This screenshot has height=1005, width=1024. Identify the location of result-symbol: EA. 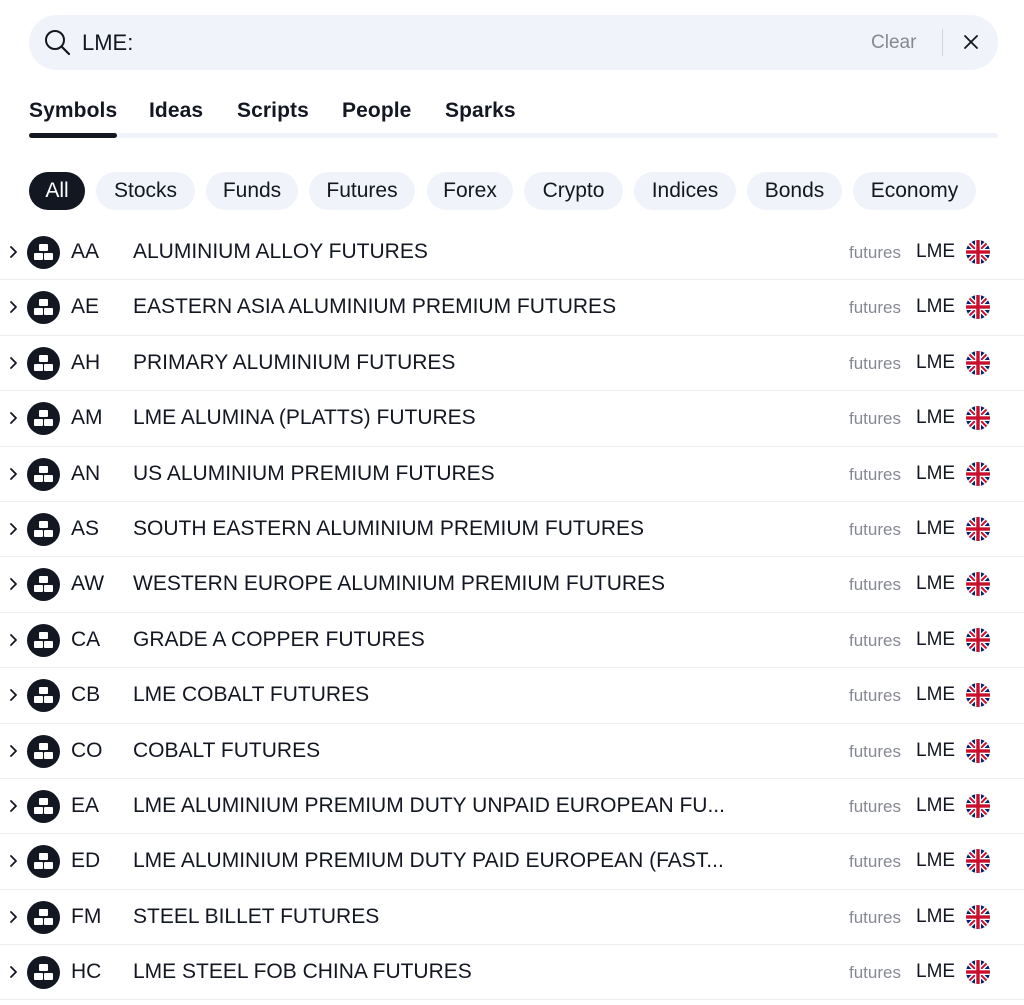
(85, 805).